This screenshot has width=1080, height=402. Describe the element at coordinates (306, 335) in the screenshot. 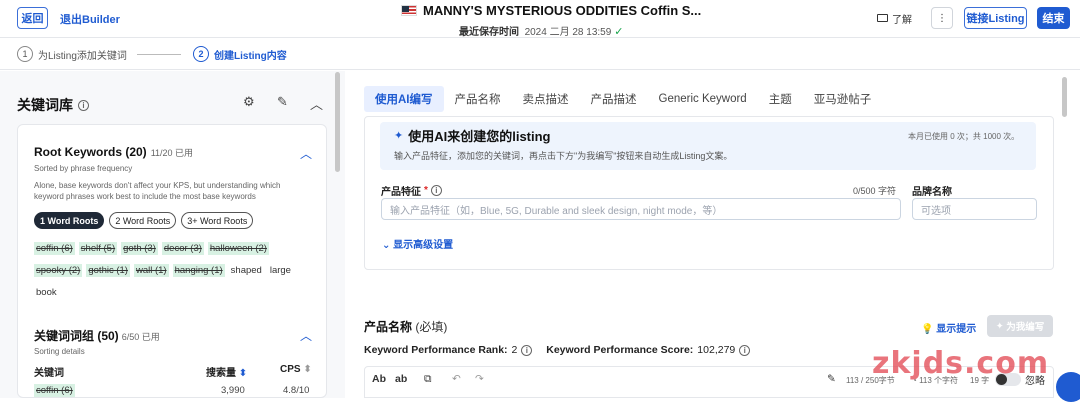

I see `group-collapse-chevron-icon: ︿` at that location.